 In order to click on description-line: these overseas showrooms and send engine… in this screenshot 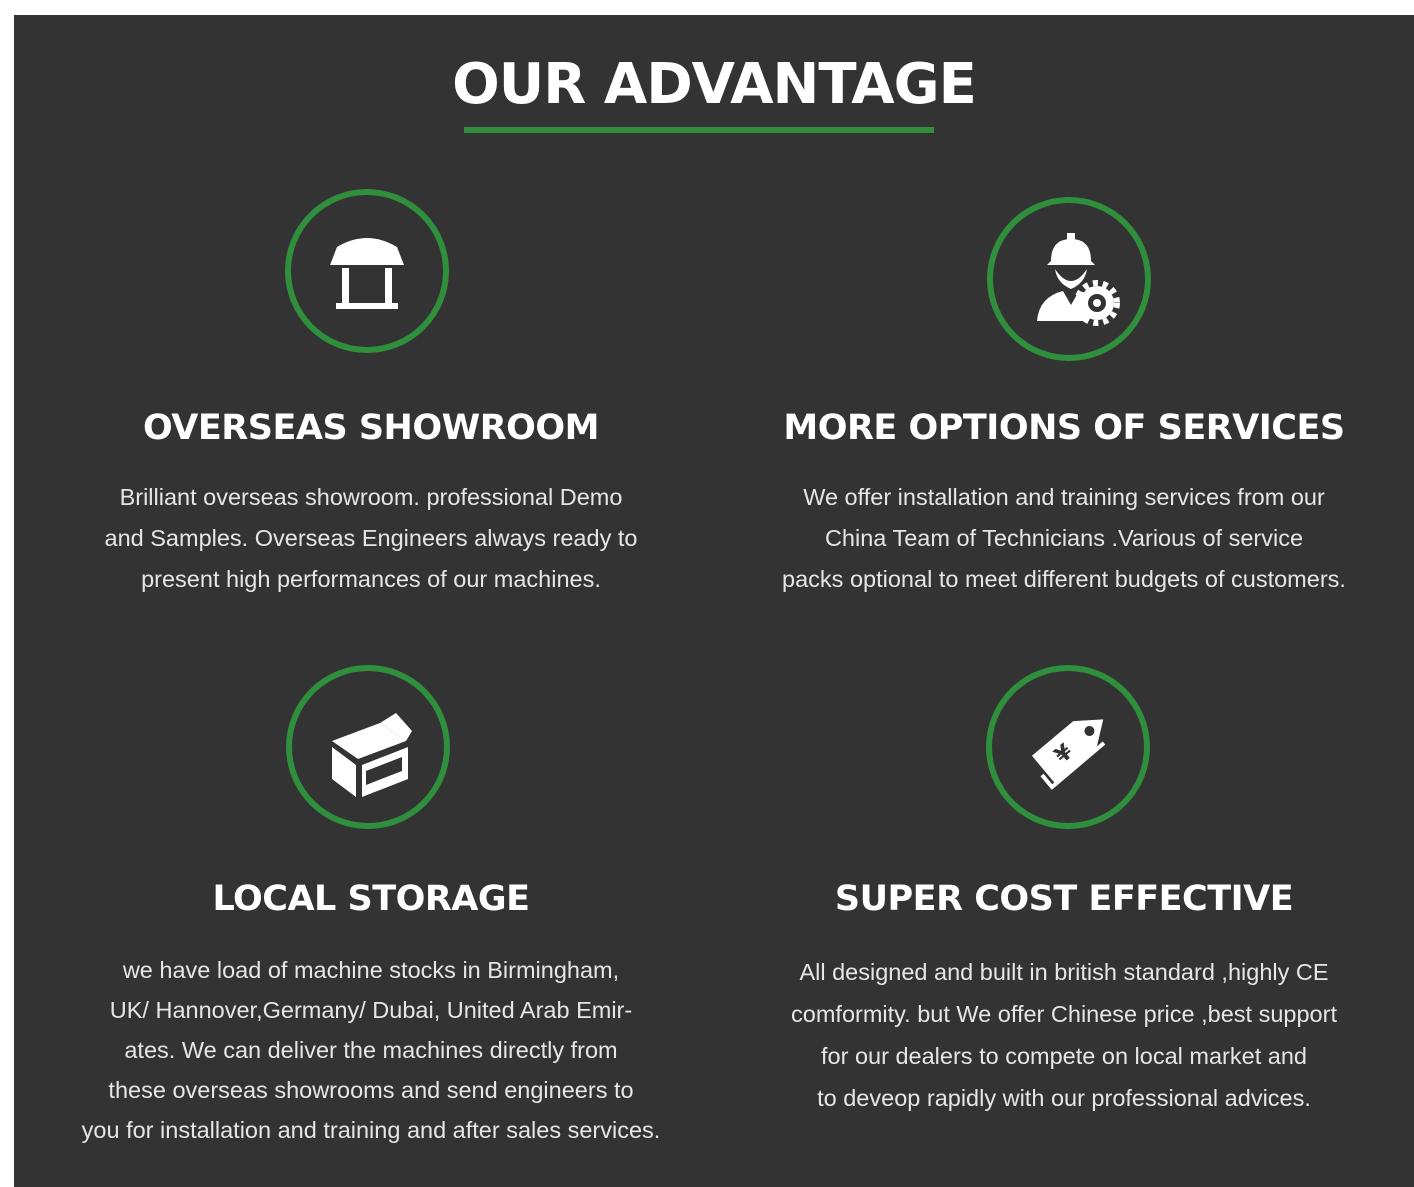, I will do `click(371, 1090)`.